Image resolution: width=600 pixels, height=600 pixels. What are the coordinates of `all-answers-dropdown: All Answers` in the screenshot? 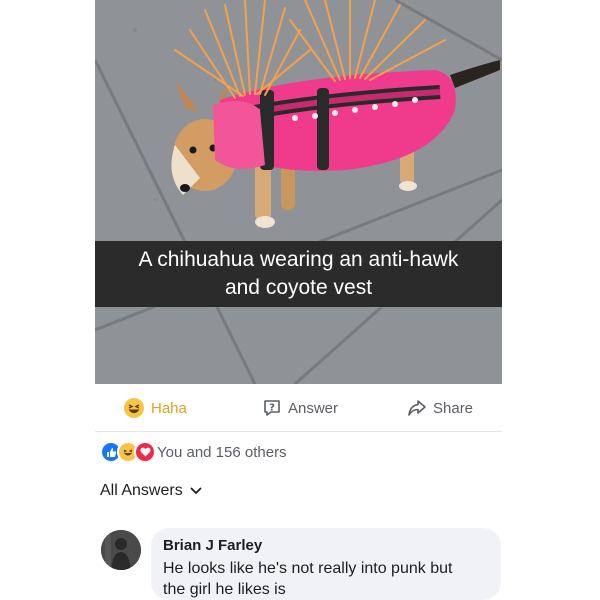 It's located at (151, 491).